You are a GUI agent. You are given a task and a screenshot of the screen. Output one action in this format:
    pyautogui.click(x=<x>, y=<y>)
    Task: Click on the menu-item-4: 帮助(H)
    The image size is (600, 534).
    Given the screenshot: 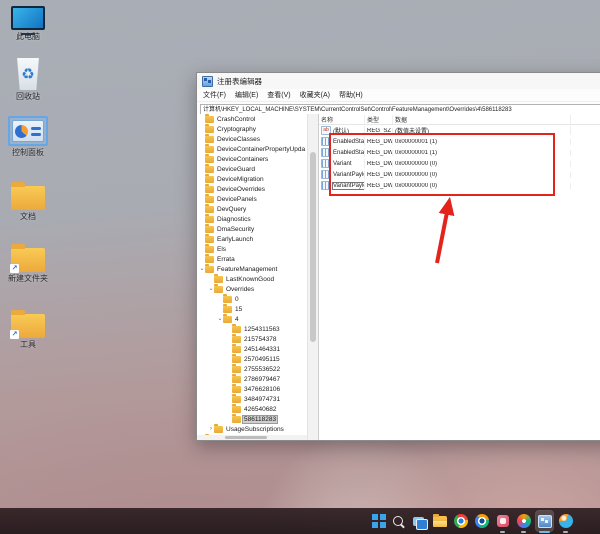 What is the action you would take?
    pyautogui.click(x=351, y=95)
    